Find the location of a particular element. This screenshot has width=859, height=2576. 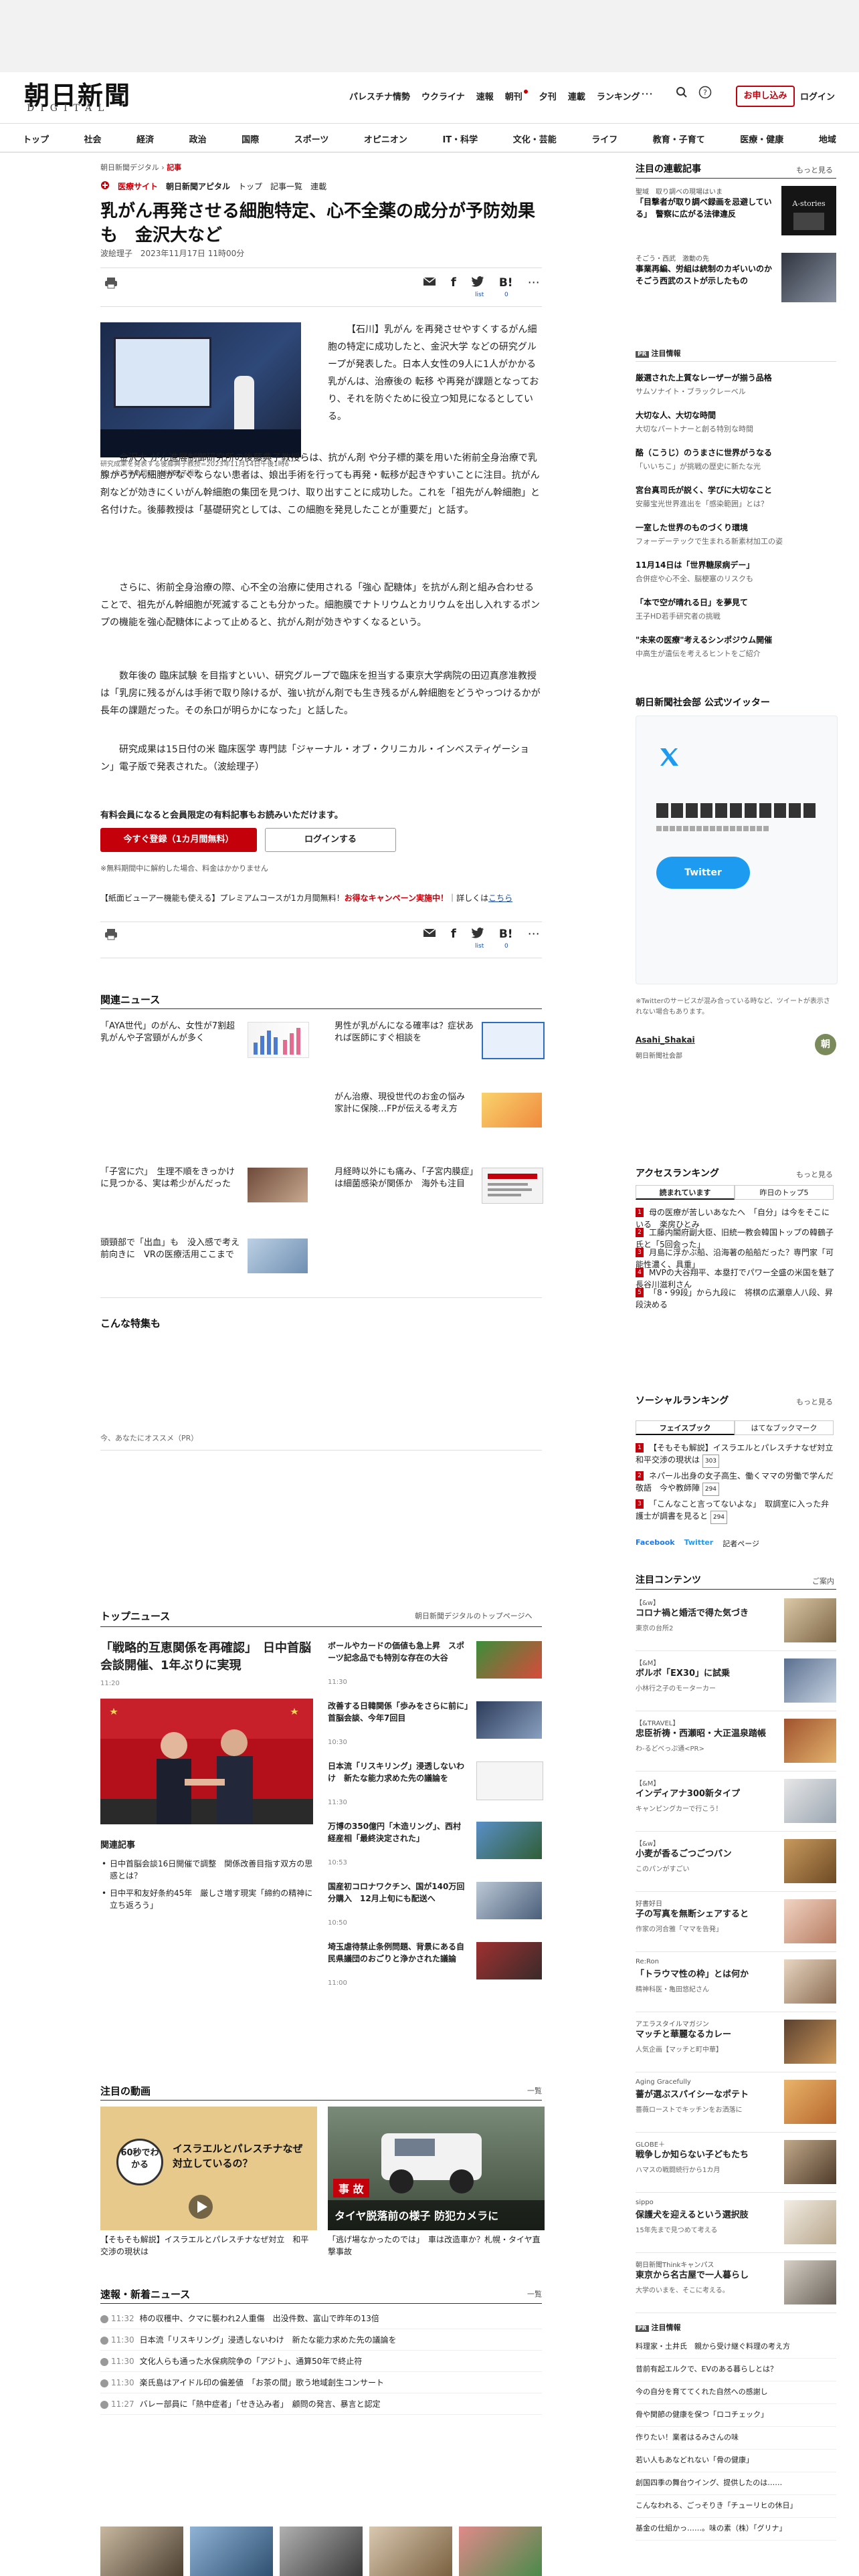

contents-more: ご案内 is located at coordinates (823, 1581).